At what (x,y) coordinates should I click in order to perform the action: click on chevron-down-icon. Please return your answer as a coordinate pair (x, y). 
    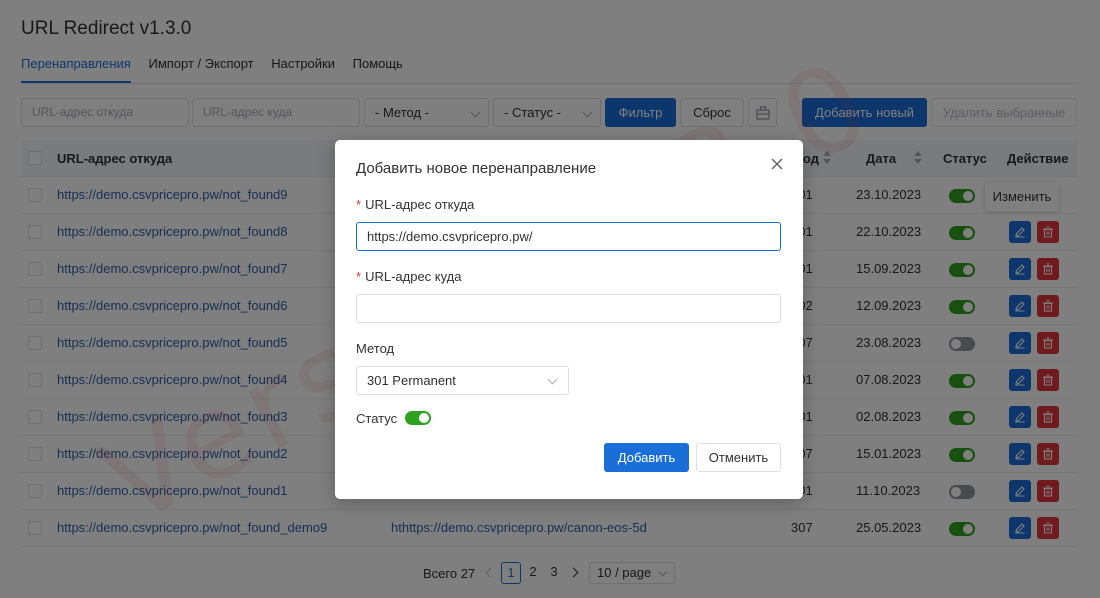
    Looking at the image, I should click on (552, 379).